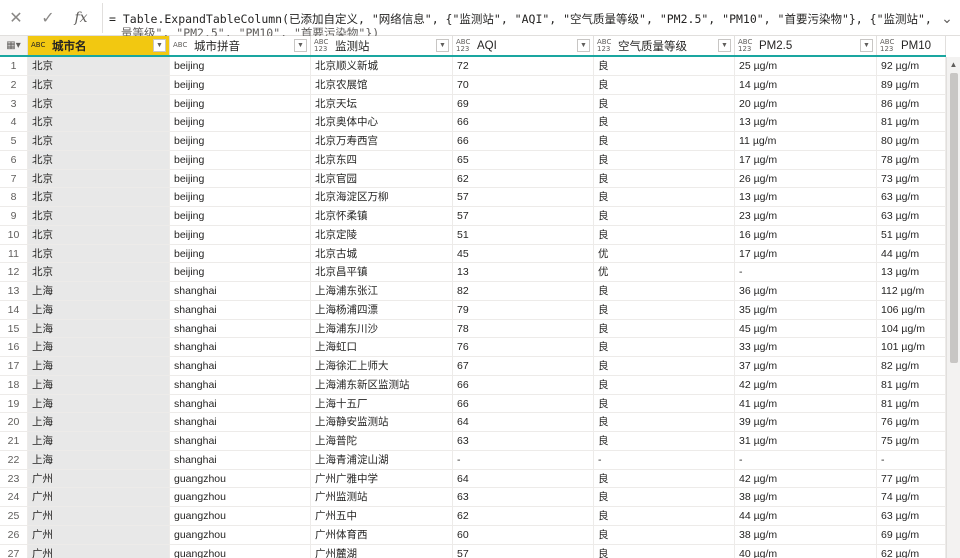  Describe the element at coordinates (382, 197) in the screenshot. I see `table-cell: 北京海淀区万柳` at that location.